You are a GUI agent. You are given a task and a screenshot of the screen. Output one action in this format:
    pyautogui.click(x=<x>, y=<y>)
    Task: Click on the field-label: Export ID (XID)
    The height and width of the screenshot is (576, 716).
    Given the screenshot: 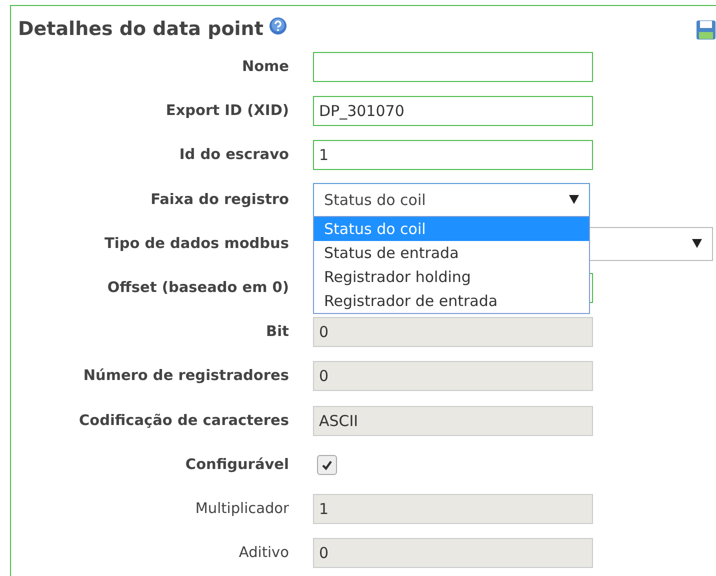 What is the action you would take?
    pyautogui.click(x=227, y=111)
    